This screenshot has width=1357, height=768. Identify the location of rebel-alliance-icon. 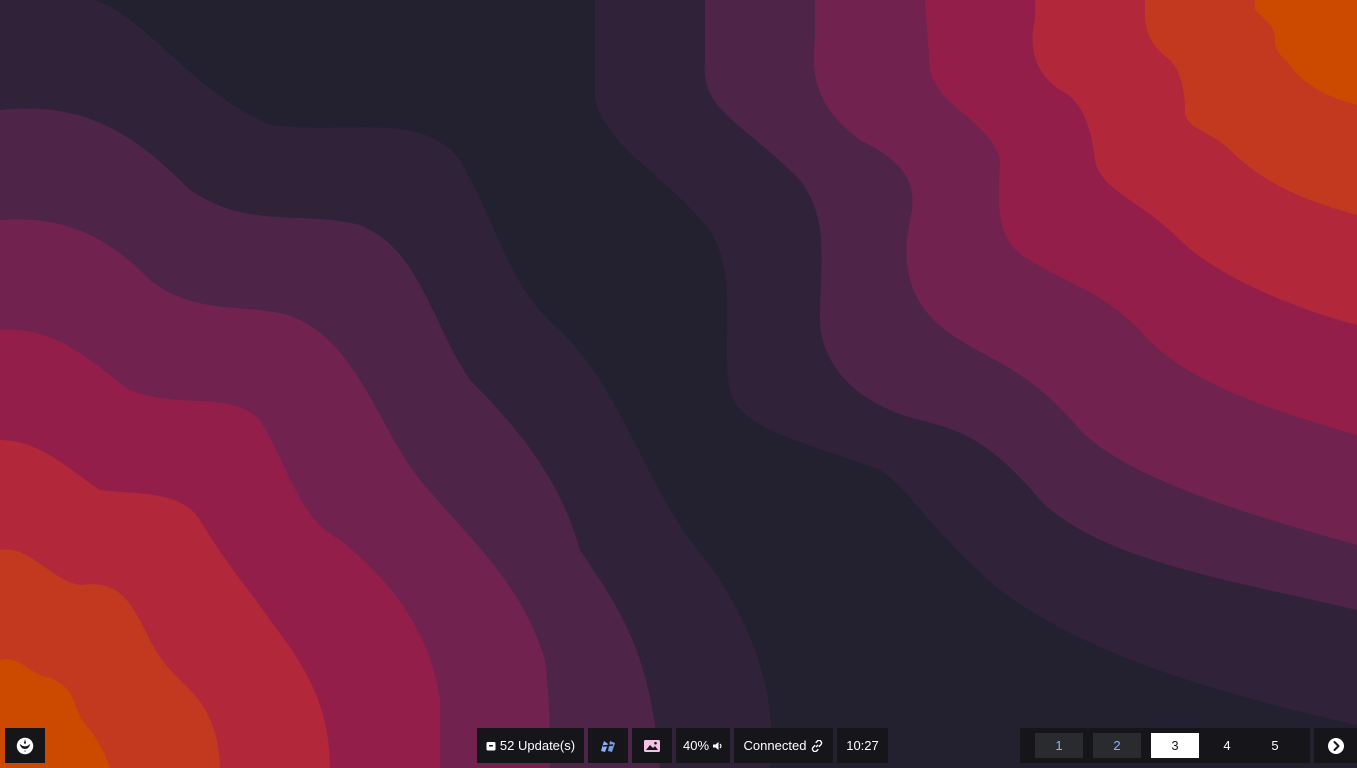
(25, 746).